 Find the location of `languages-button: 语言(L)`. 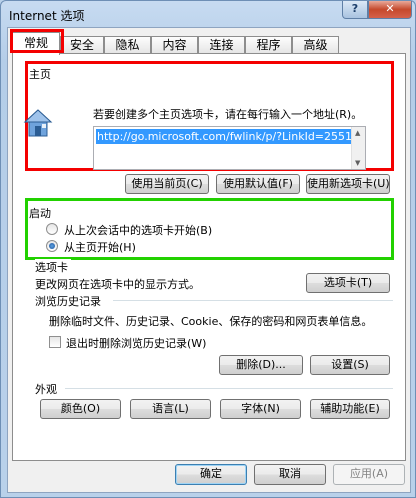

languages-button: 语言(L) is located at coordinates (170, 409).